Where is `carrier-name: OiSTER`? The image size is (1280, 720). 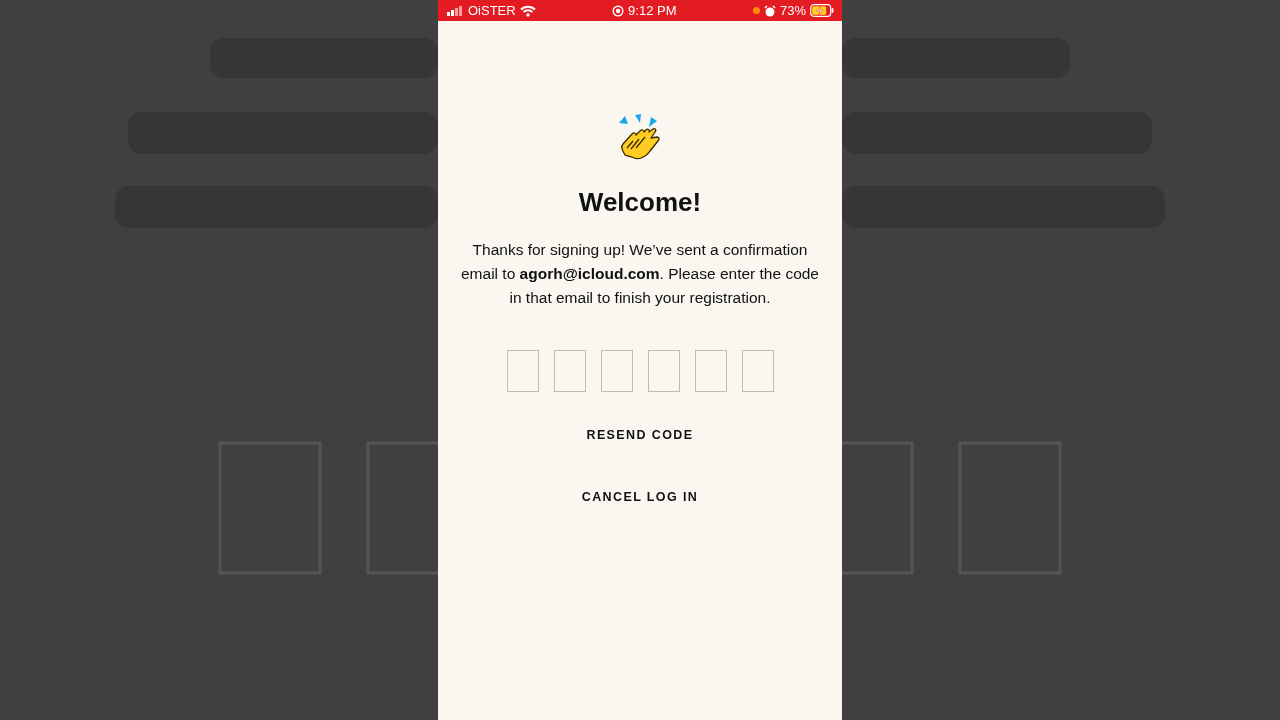 carrier-name: OiSTER is located at coordinates (492, 10).